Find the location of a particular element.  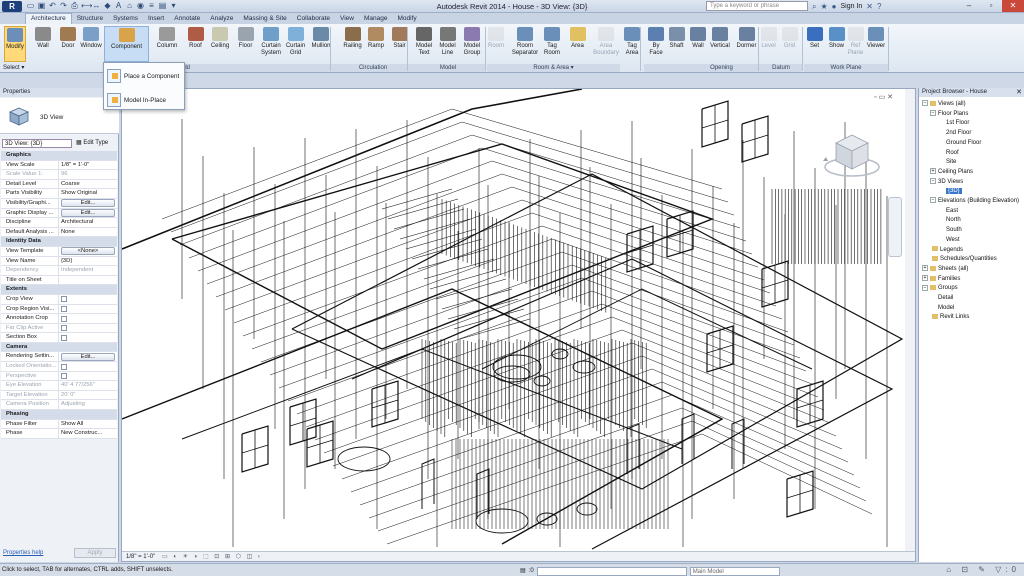

column-button-5: Column is located at coordinates (167, 44).